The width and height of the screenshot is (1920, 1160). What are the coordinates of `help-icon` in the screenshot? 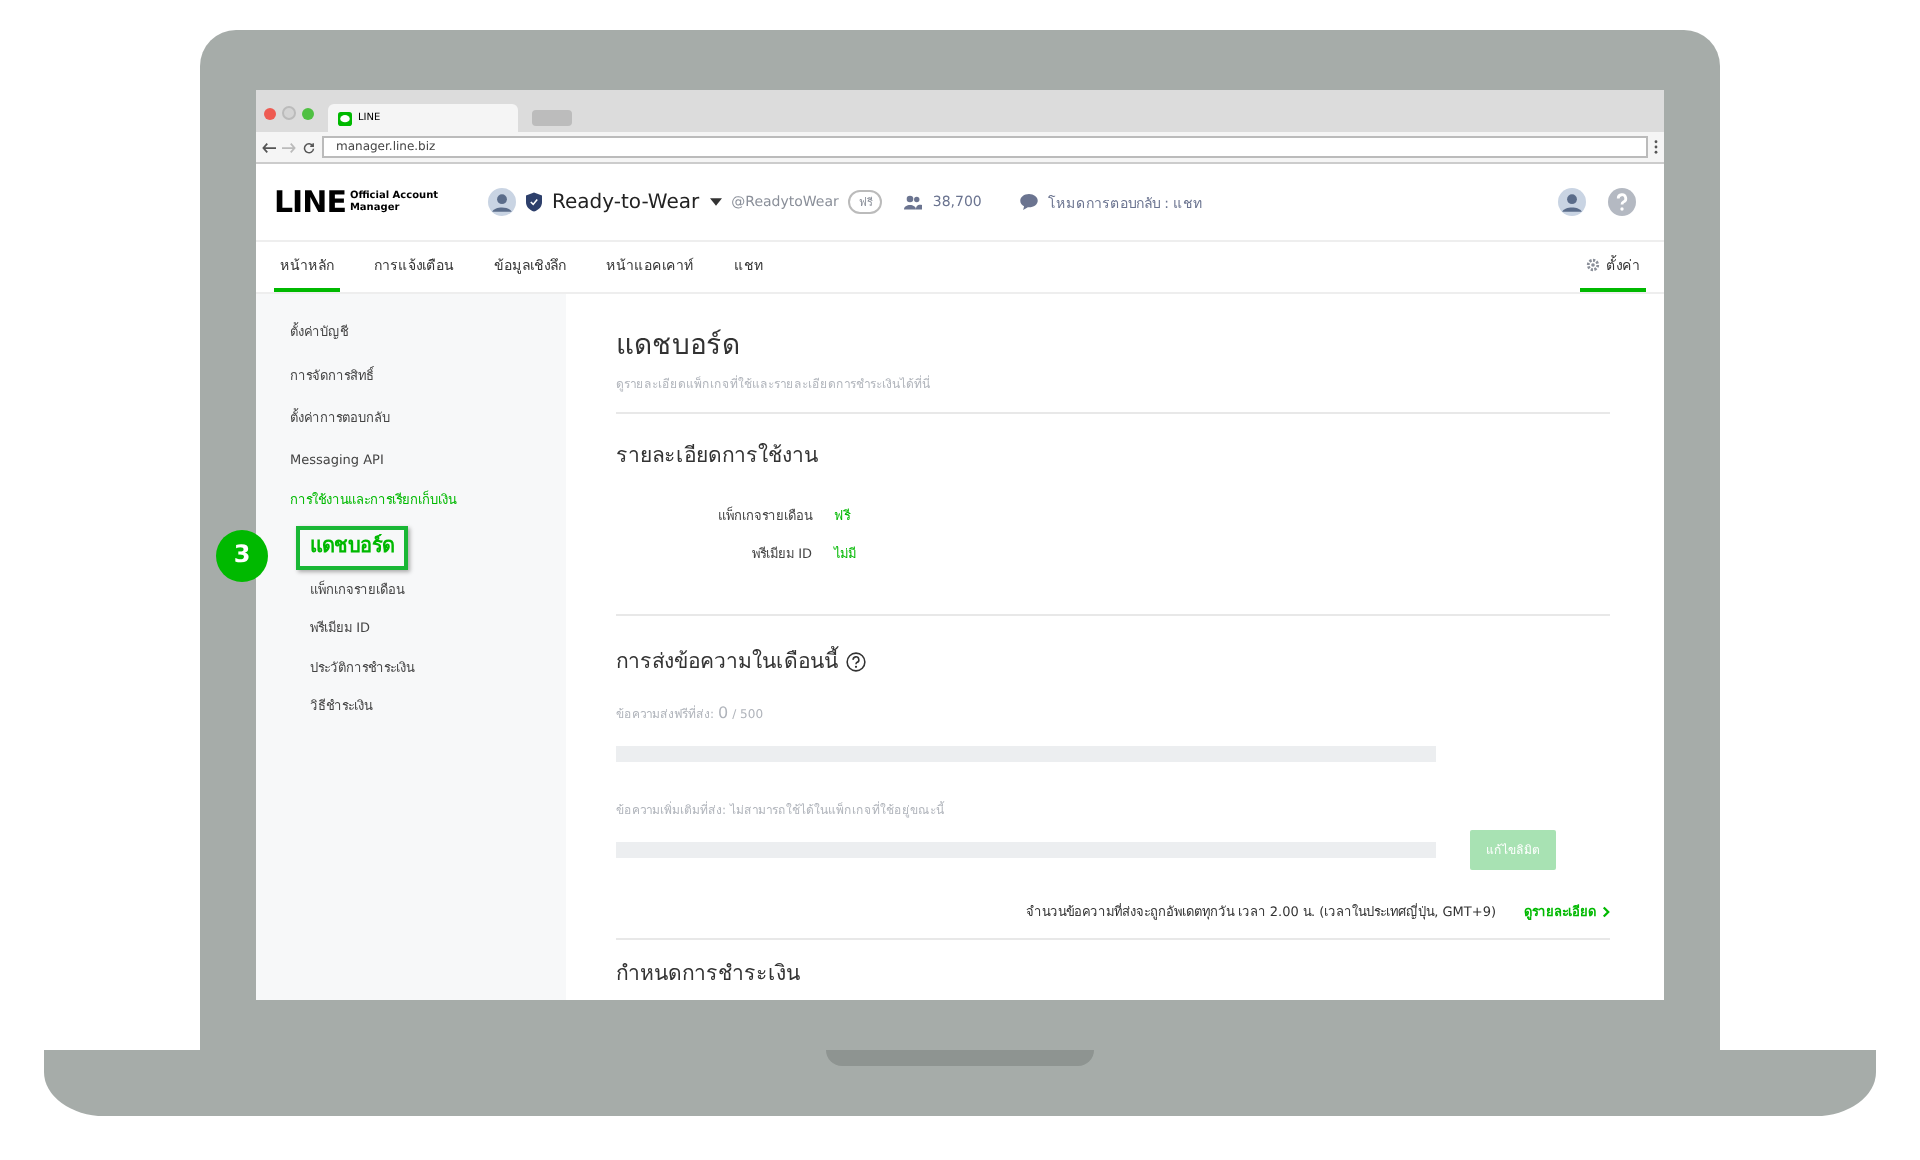 It's located at (856, 661).